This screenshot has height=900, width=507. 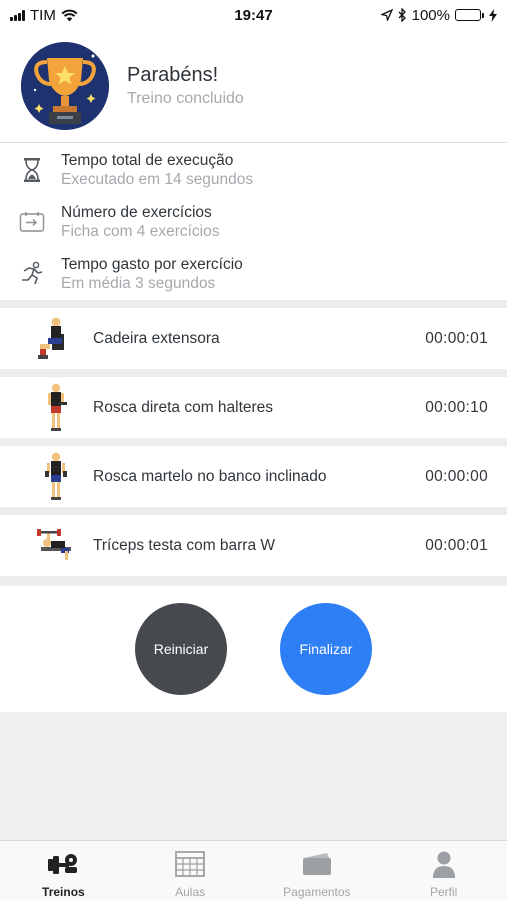 What do you see at coordinates (32, 222) in the screenshot?
I see `exercise-card-icon` at bounding box center [32, 222].